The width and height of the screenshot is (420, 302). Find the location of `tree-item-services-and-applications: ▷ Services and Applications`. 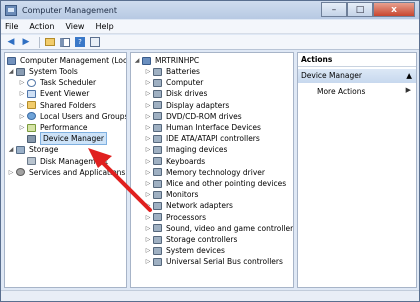

tree-item-services-and-applications: ▷ Services and Applications is located at coordinates (66, 172).